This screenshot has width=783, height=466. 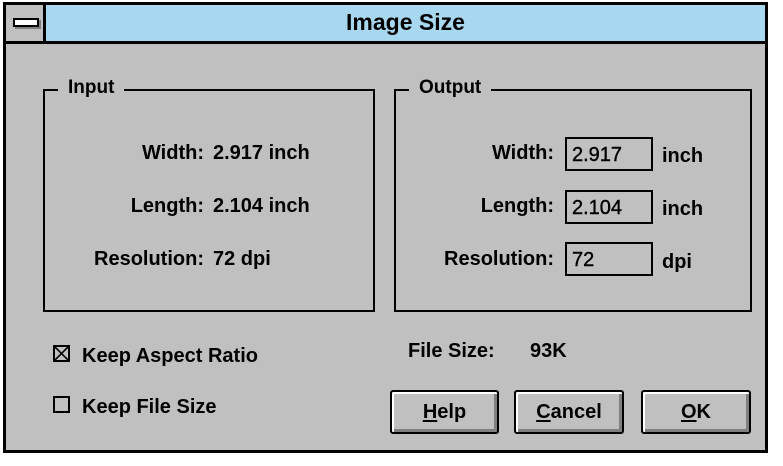 I want to click on output-width-field: 2.917, so click(x=609, y=154).